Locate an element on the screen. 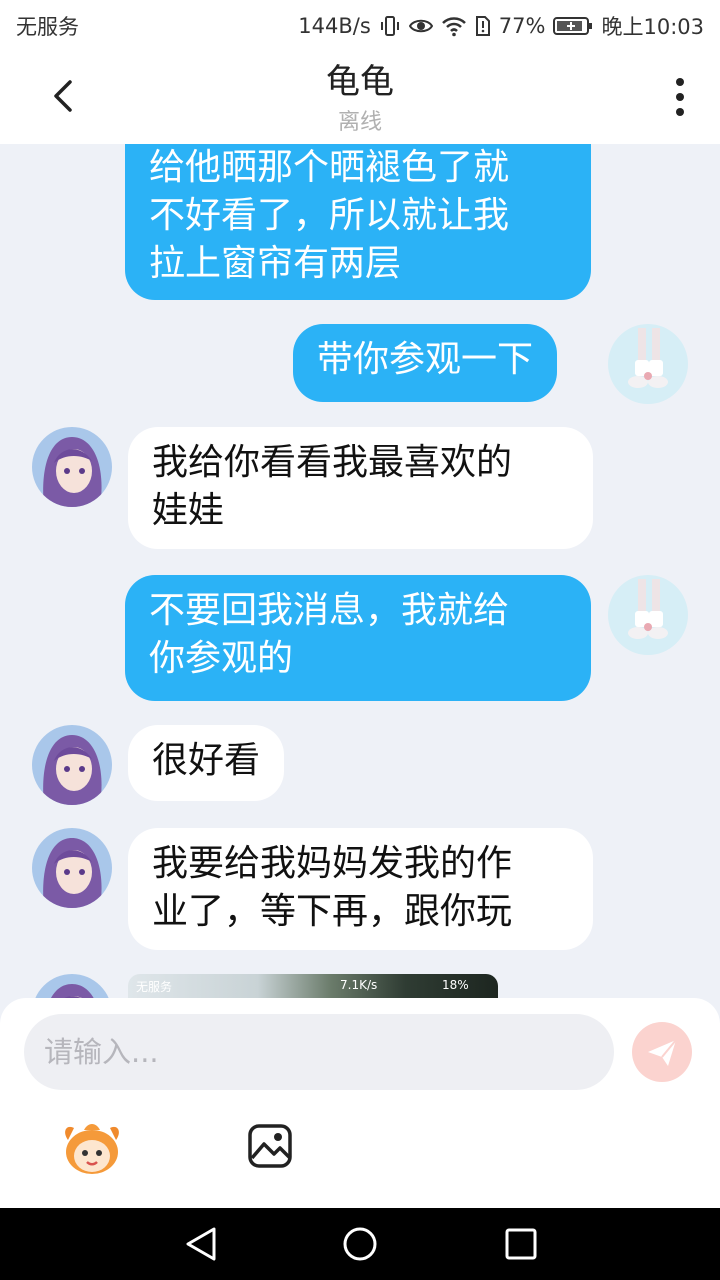 This screenshot has width=720, height=1280. message-bubble-outgoing: 给他晒那个晒褪色了就 不好看了，所以就让我 拉上窗帘有两层 is located at coordinates (358, 222).